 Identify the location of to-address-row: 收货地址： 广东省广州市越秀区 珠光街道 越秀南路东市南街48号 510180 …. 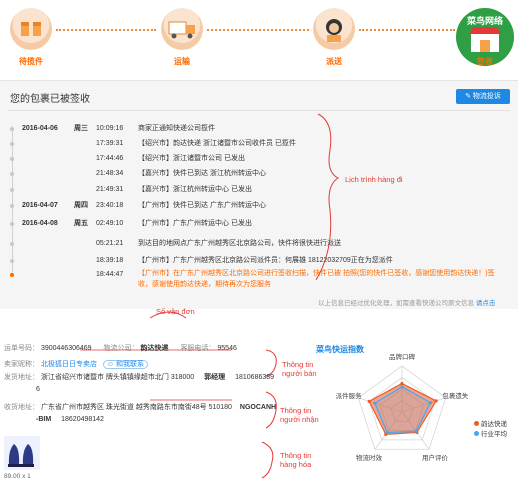
(140, 408).